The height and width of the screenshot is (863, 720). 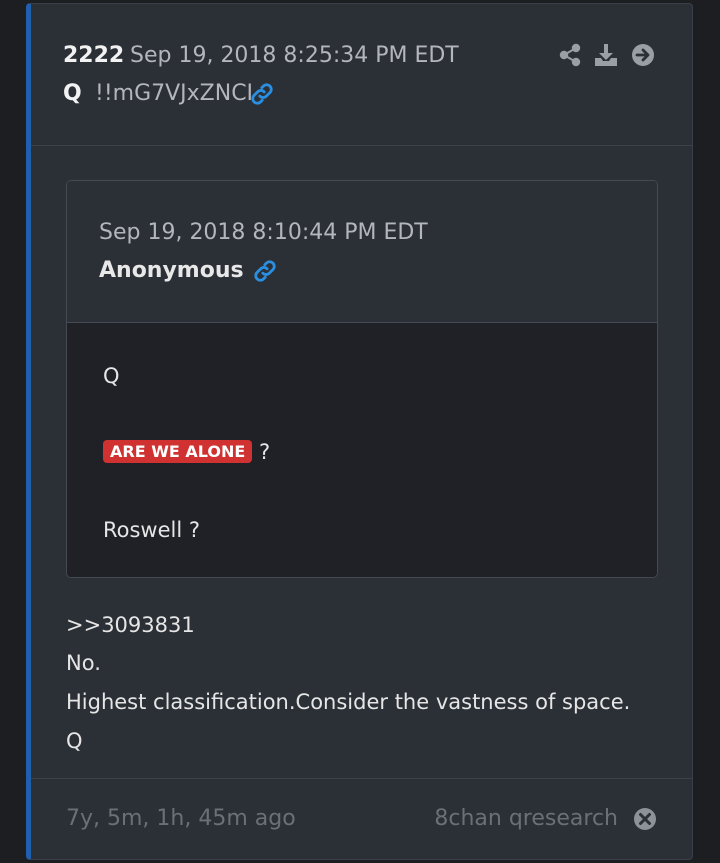 I want to click on post-reference-link: >>3093831, so click(x=130, y=625).